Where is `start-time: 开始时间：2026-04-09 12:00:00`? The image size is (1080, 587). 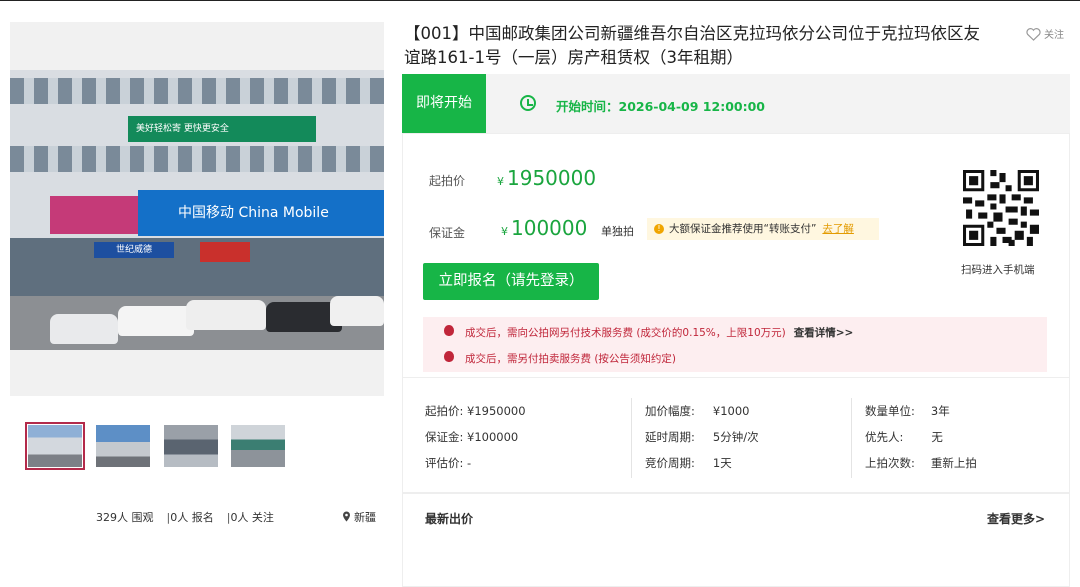
start-time: 开始时间：2026-04-09 12:00:00 is located at coordinates (660, 106).